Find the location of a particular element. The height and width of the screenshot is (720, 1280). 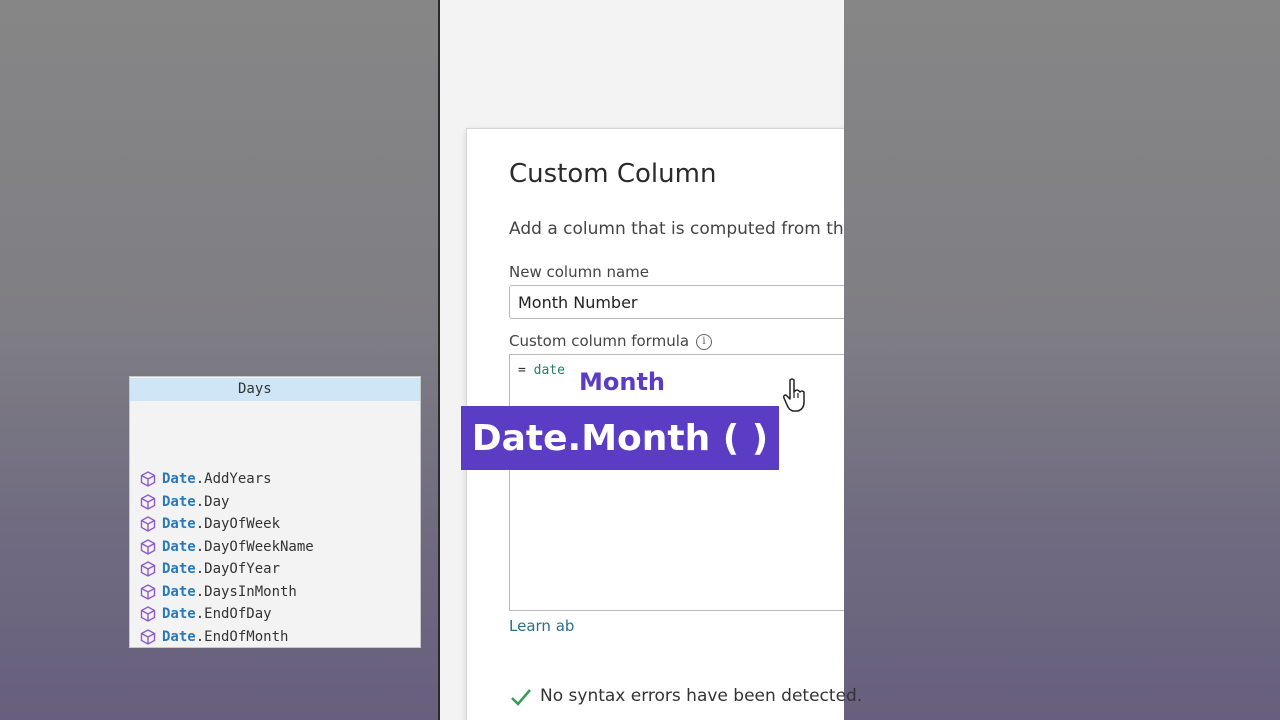

custom-column-formula-label: Custom column formula is located at coordinates (599, 341).